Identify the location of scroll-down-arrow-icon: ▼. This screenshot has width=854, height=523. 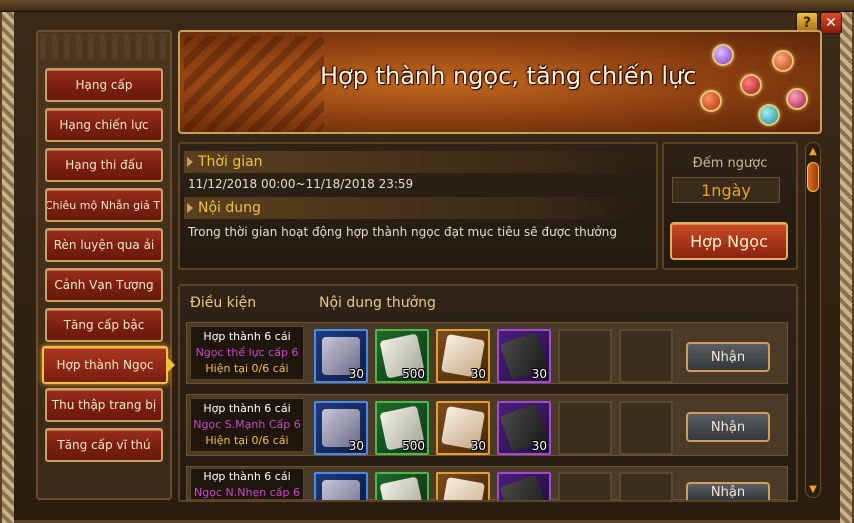
(813, 489).